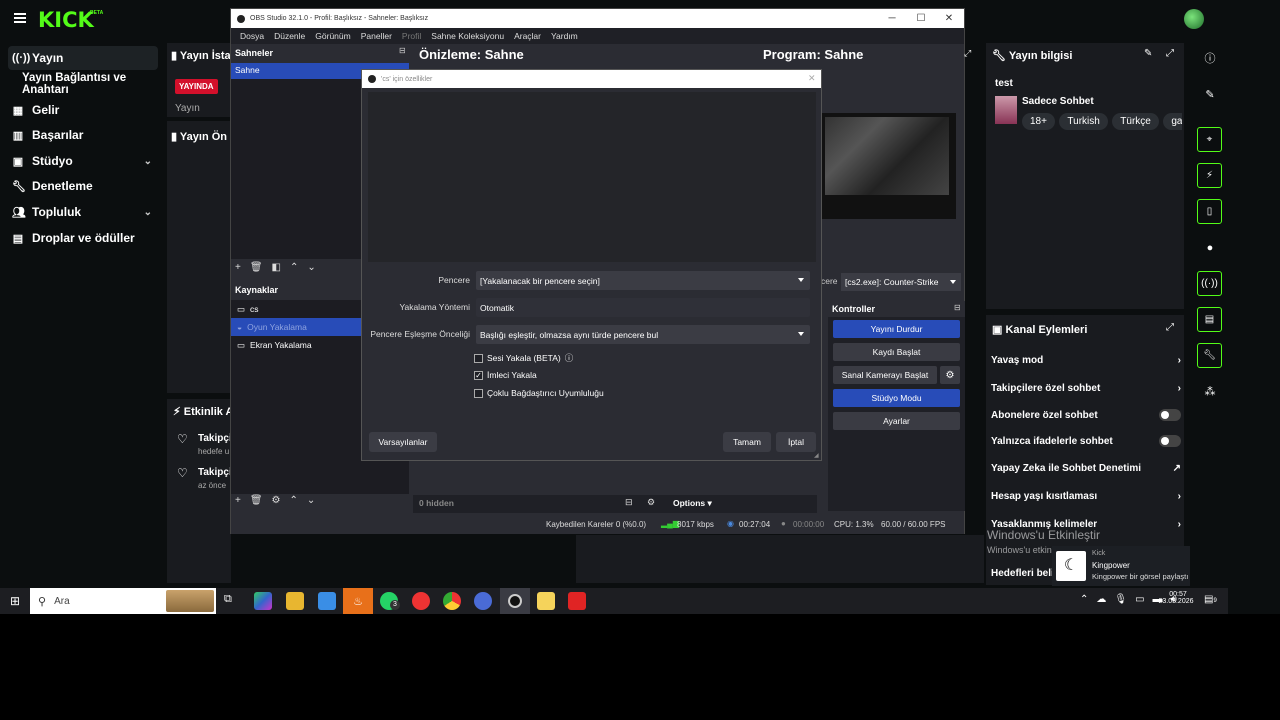 This screenshot has width=1280, height=720. Describe the element at coordinates (896, 329) in the screenshot. I see `stop-stream-button: Yayını Durdur` at that location.